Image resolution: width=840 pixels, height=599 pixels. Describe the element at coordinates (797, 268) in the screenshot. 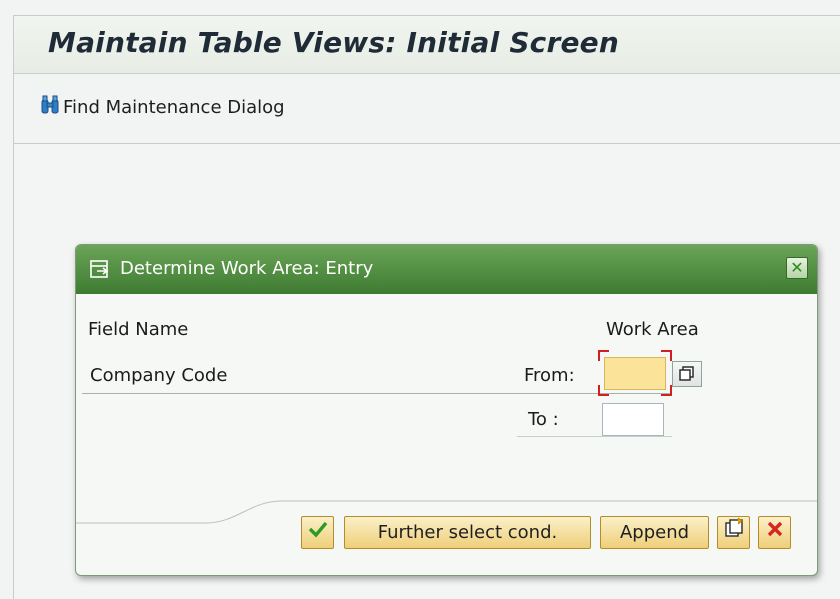

I see `close-icon: ✕` at that location.